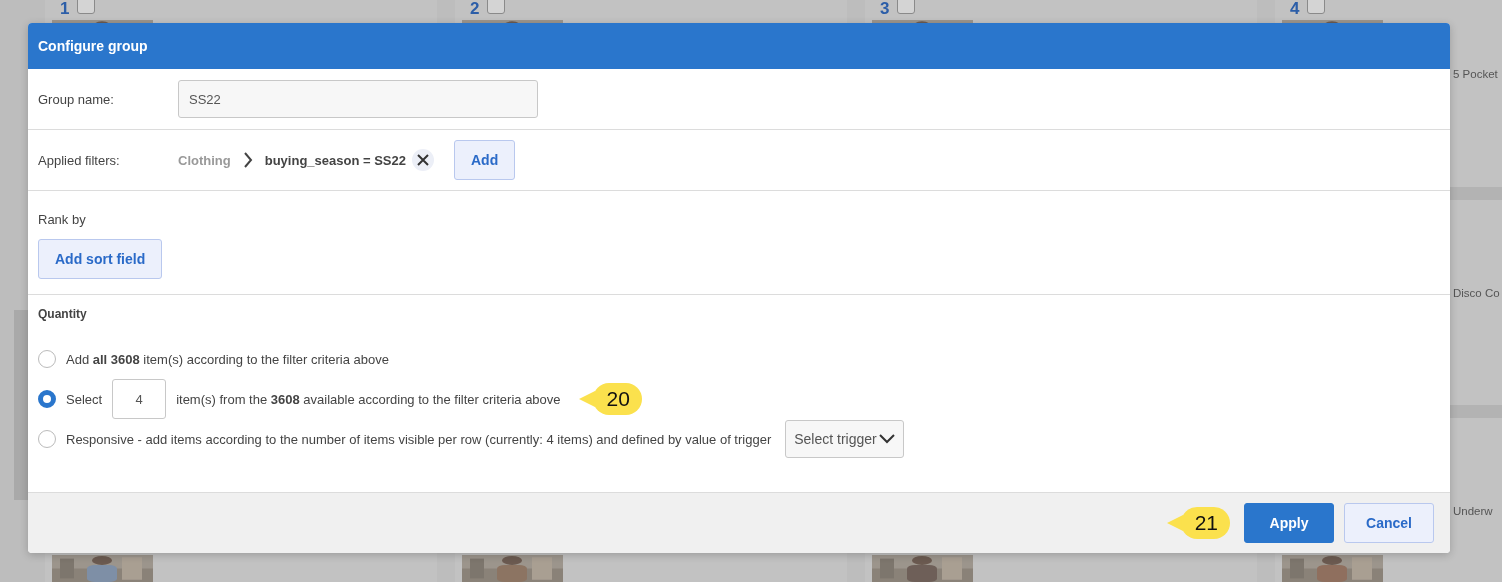 This screenshot has width=1502, height=582. Describe the element at coordinates (1198, 523) in the screenshot. I see `step-callout: 21` at that location.